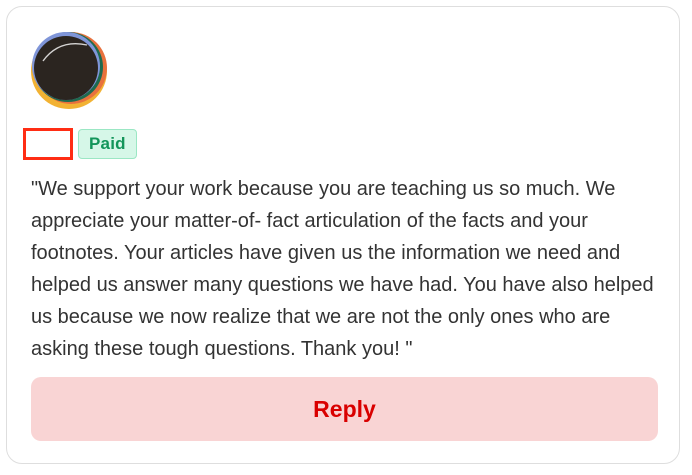 This screenshot has height=475, width=692. What do you see at coordinates (107, 144) in the screenshot?
I see `paid-badge: Paid` at bounding box center [107, 144].